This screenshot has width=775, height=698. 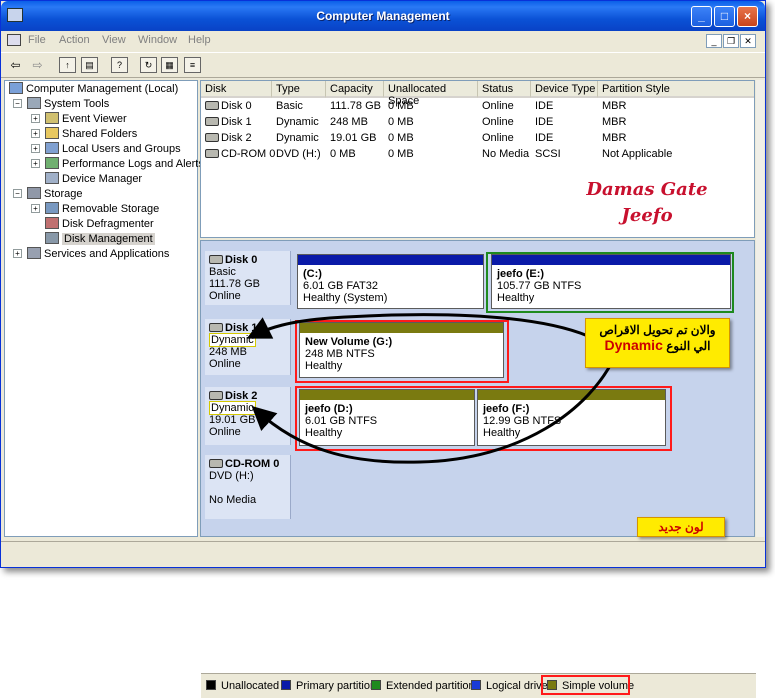 What do you see at coordinates (95, 209) in the screenshot?
I see `tree-removable-storage: + Removable Storage` at bounding box center [95, 209].